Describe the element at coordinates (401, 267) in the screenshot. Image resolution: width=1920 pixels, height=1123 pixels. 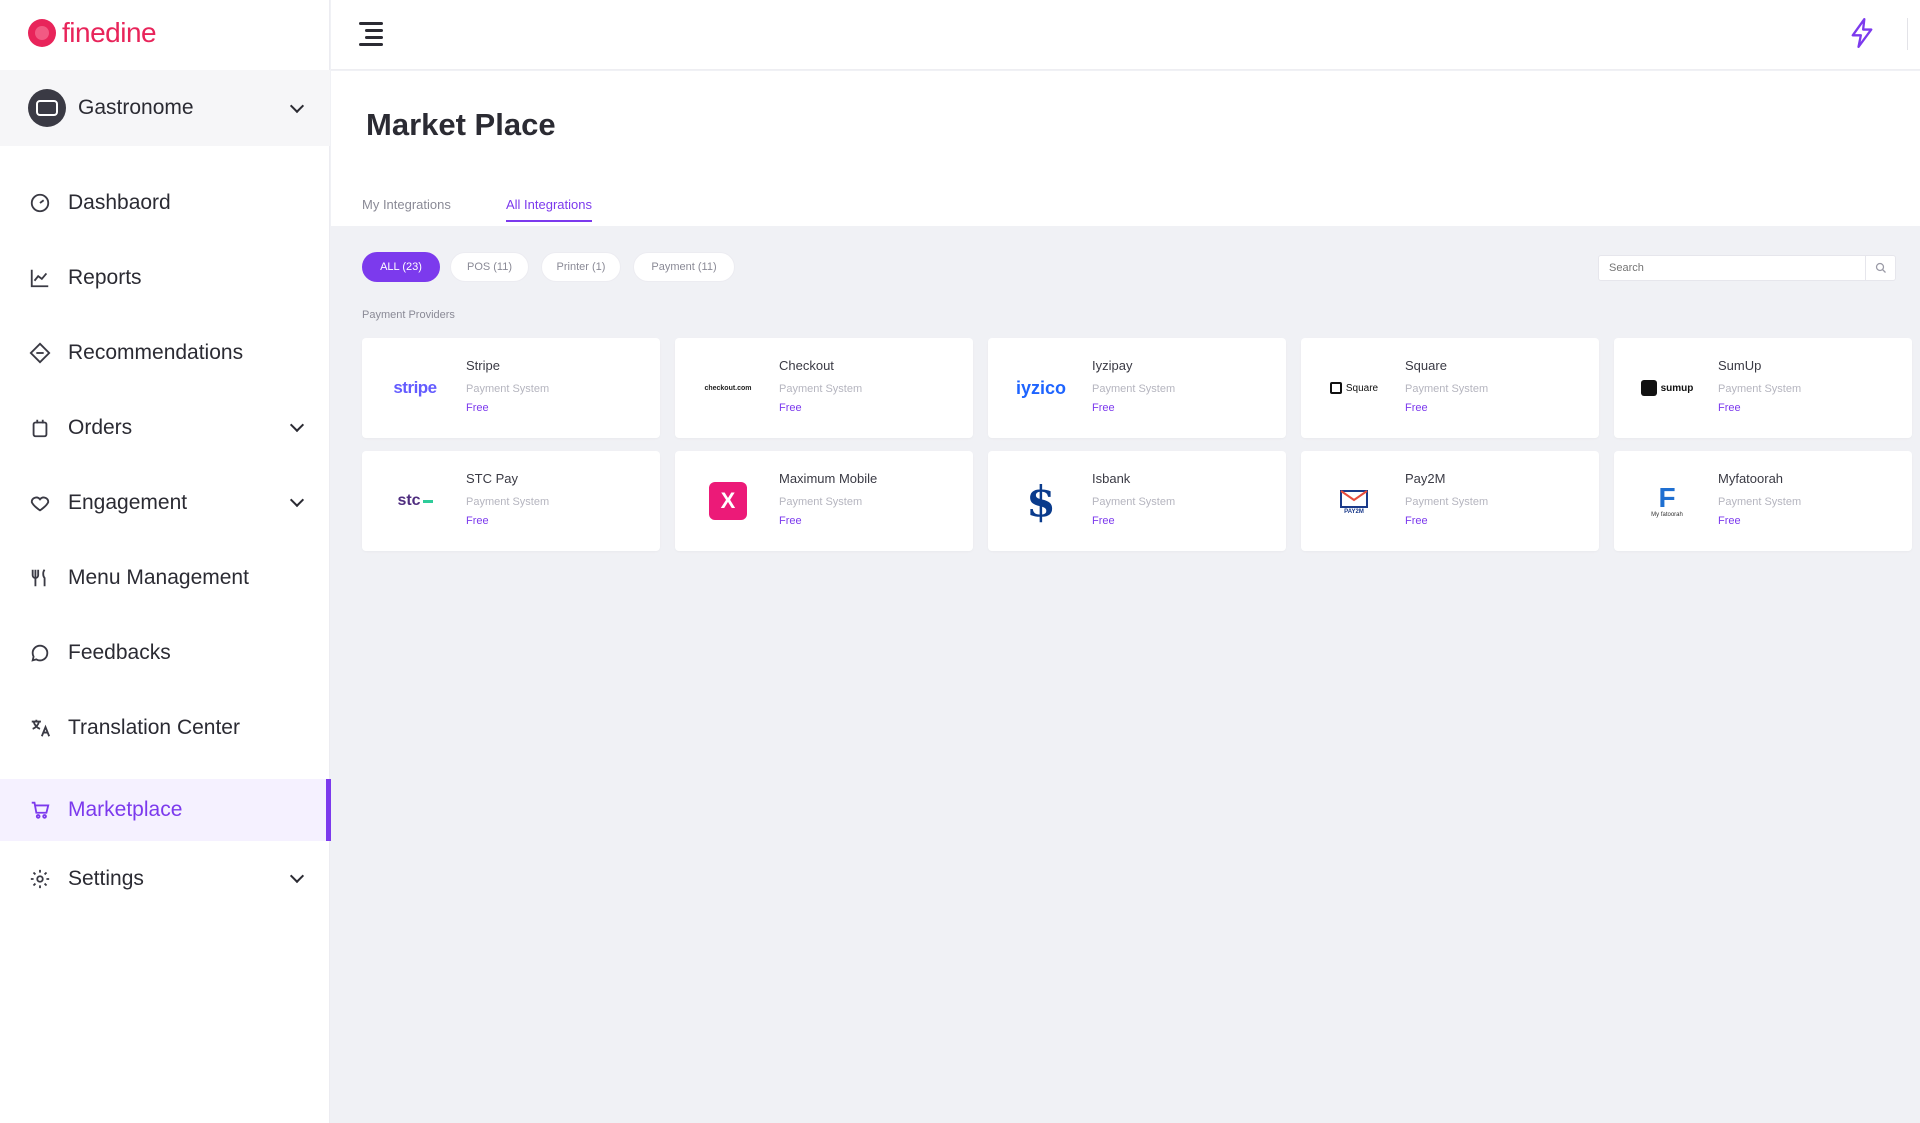
I see `filter-chip-all: ALL (23)` at that location.